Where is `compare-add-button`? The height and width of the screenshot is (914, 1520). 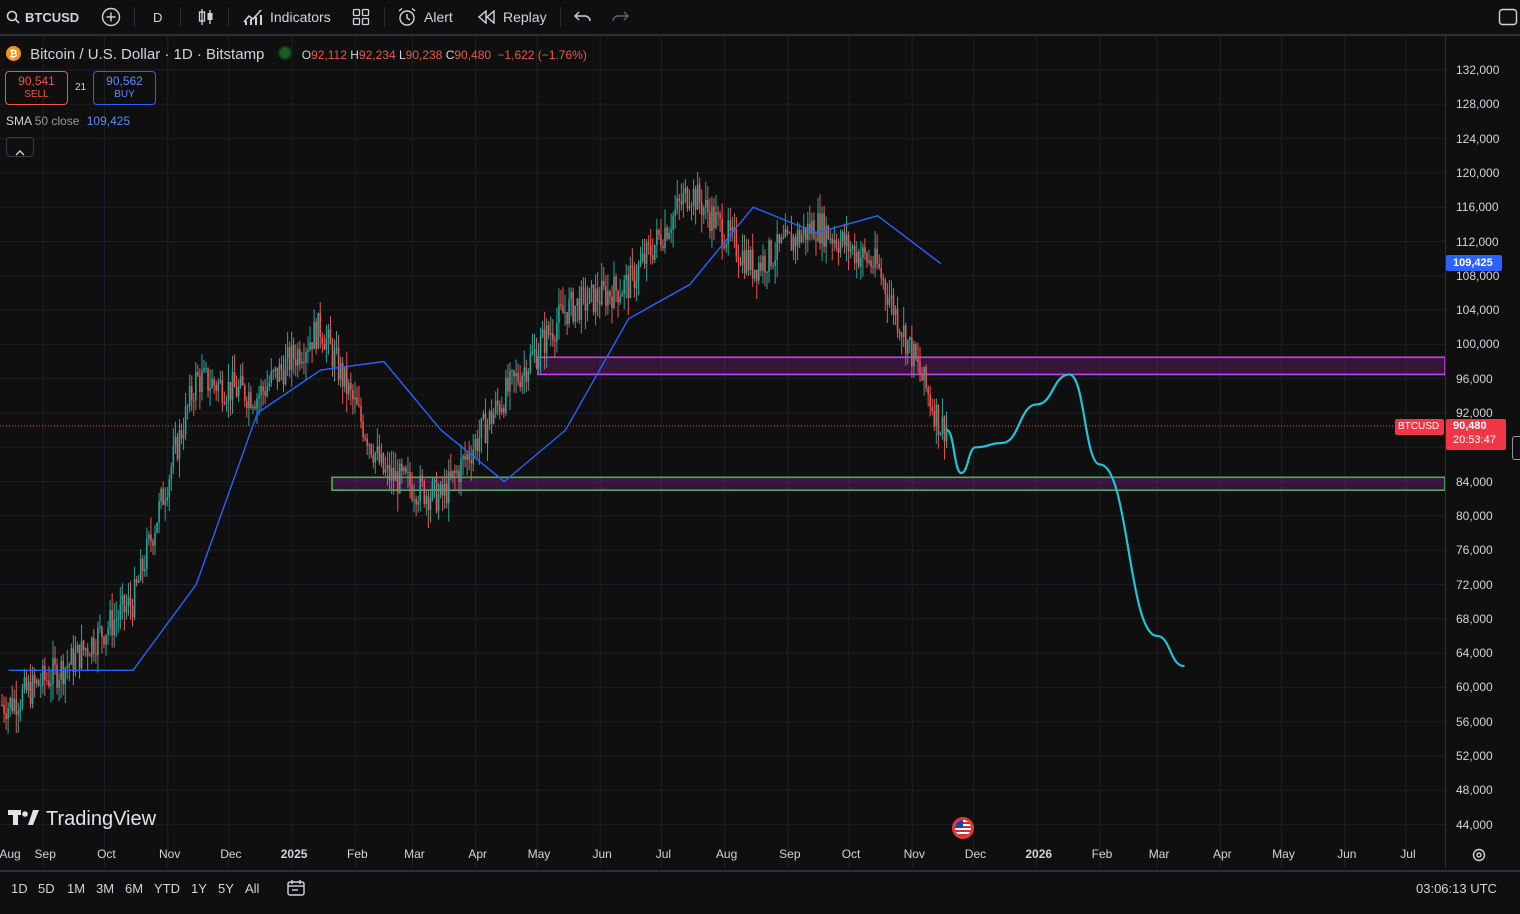 compare-add-button is located at coordinates (111, 17).